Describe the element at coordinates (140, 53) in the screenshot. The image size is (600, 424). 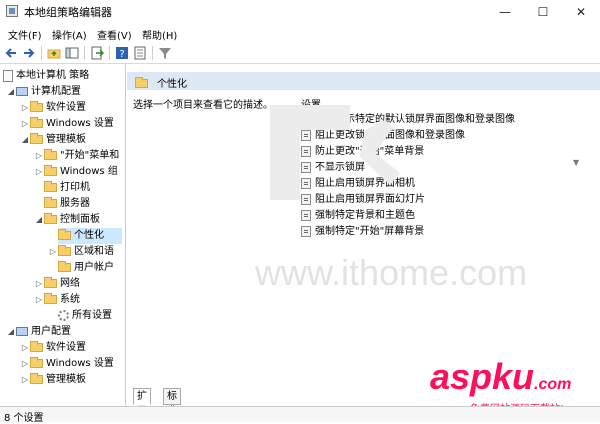
I see `properties-icon` at that location.